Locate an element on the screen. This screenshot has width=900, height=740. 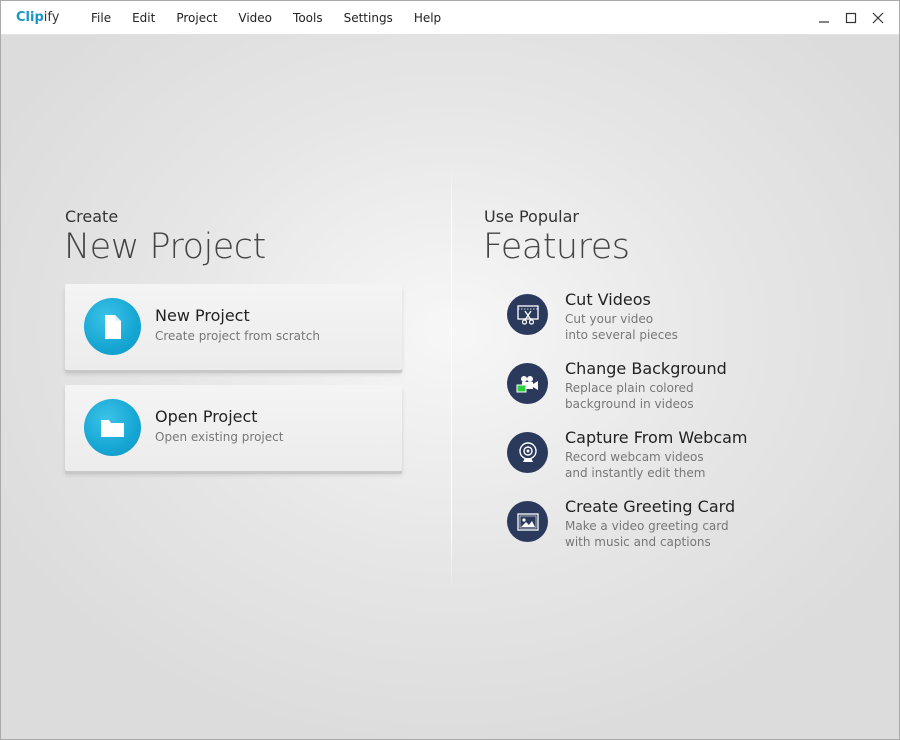
feature-cut-videos-title: Cut Videos is located at coordinates (608, 299).